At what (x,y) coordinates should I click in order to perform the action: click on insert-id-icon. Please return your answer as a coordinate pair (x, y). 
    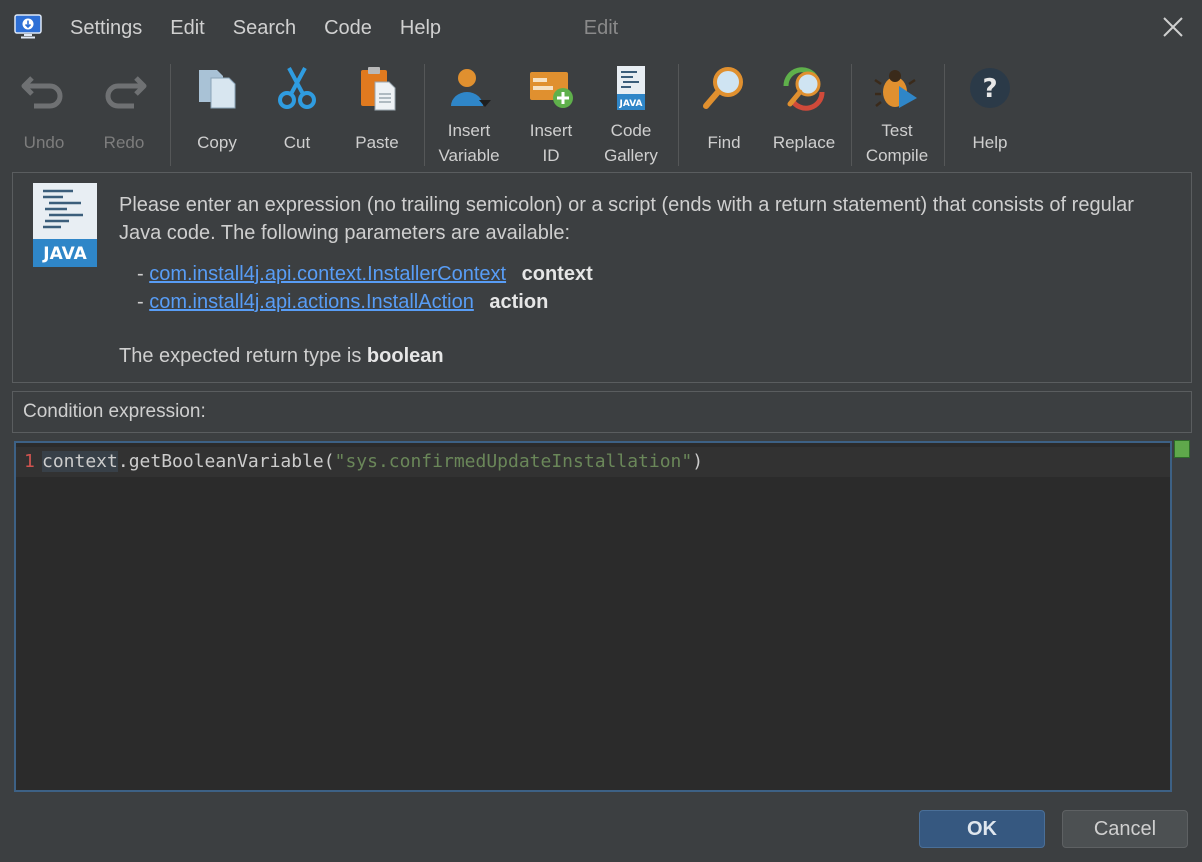
    Looking at the image, I should click on (551, 90).